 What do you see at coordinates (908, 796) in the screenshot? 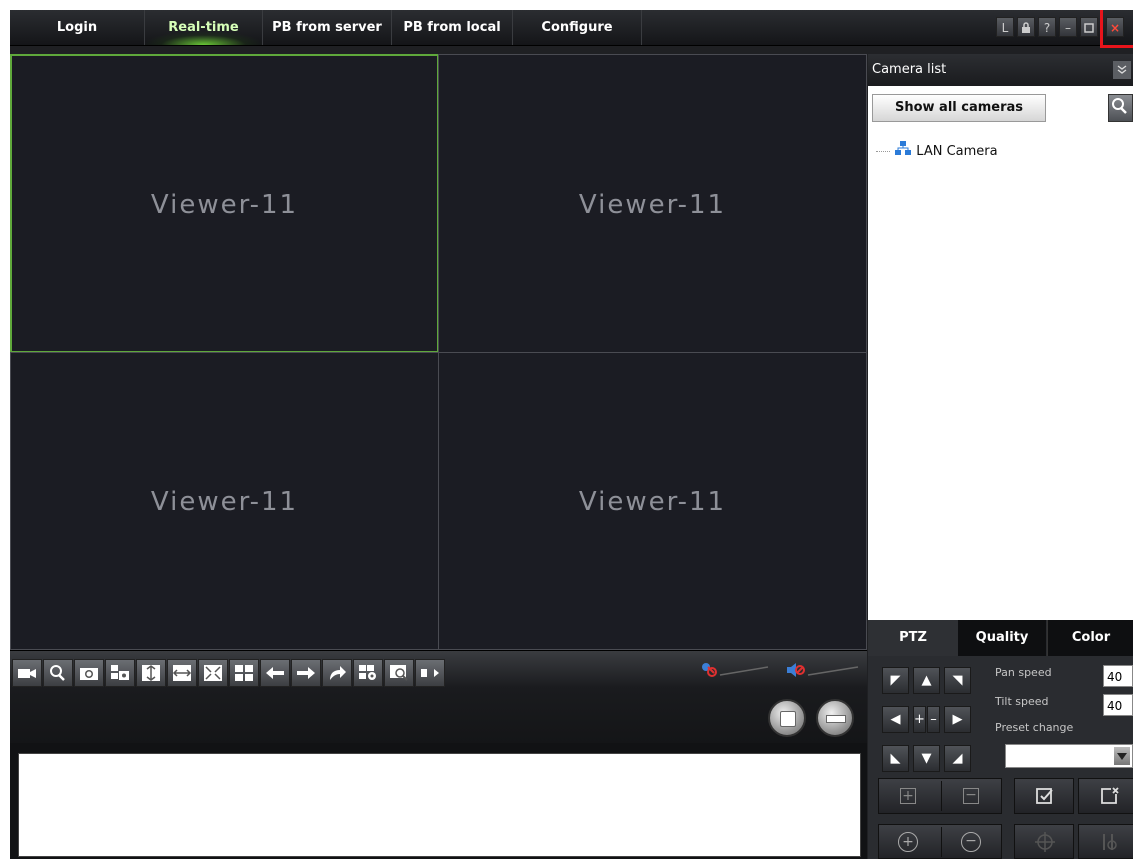
I see `add-preset-icon: +` at bounding box center [908, 796].